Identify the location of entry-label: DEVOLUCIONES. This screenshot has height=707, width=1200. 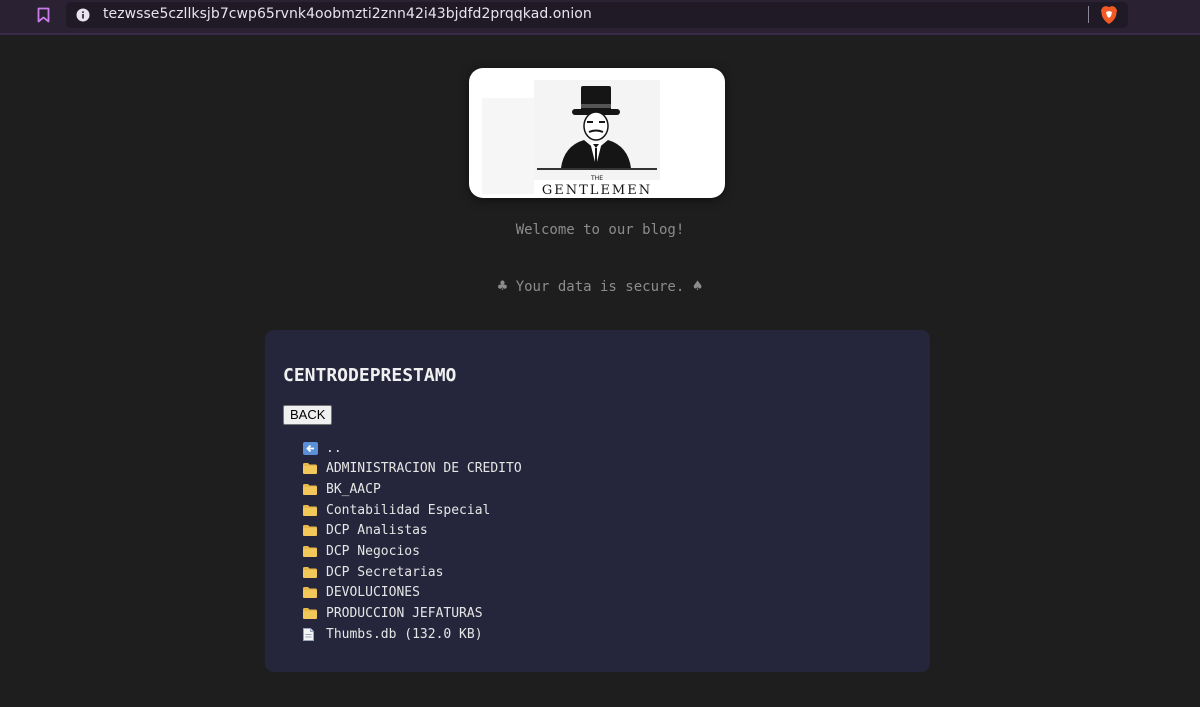
(373, 592).